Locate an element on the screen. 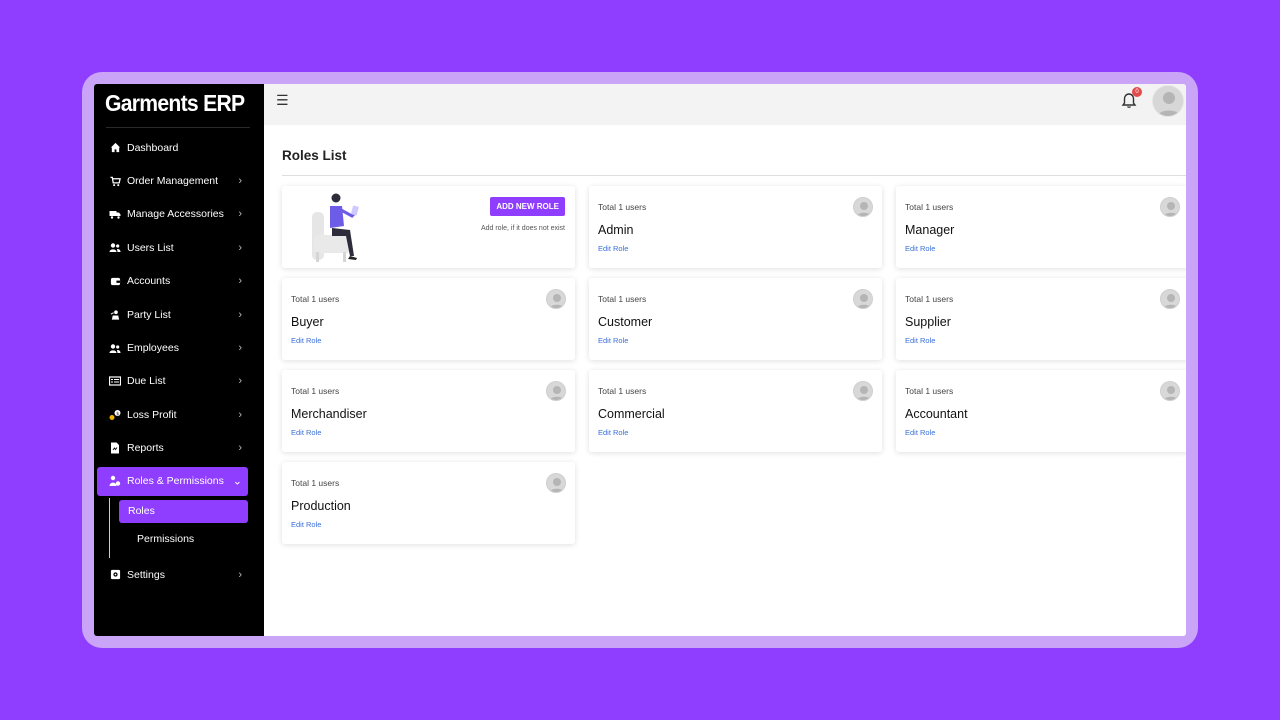 This screenshot has width=1280, height=720. user-avatar is located at coordinates (1168, 101).